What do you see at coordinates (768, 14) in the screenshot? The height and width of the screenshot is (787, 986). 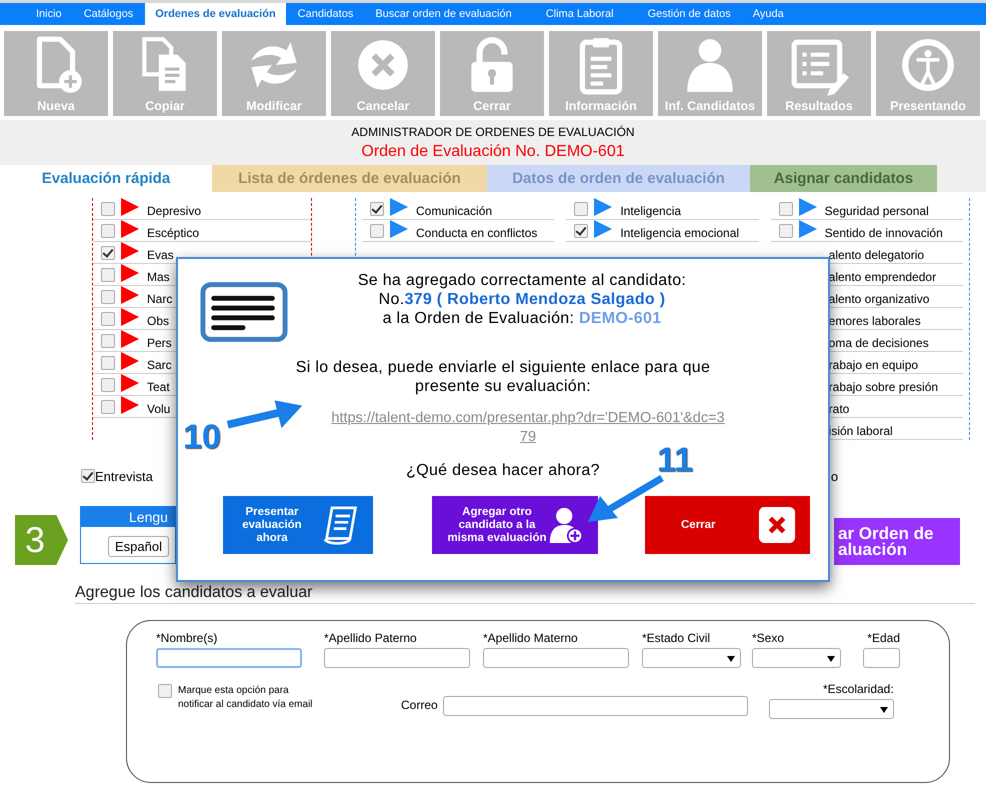 I see `menu-item: Ayuda` at bounding box center [768, 14].